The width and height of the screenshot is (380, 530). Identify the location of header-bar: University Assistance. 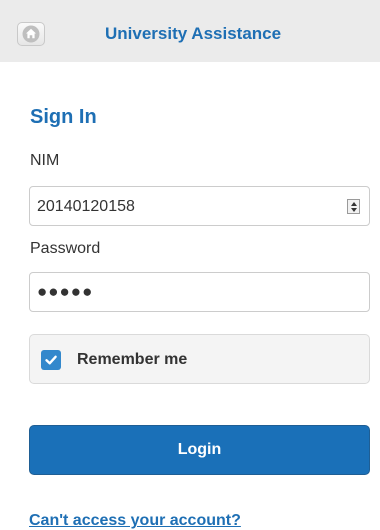
(190, 31).